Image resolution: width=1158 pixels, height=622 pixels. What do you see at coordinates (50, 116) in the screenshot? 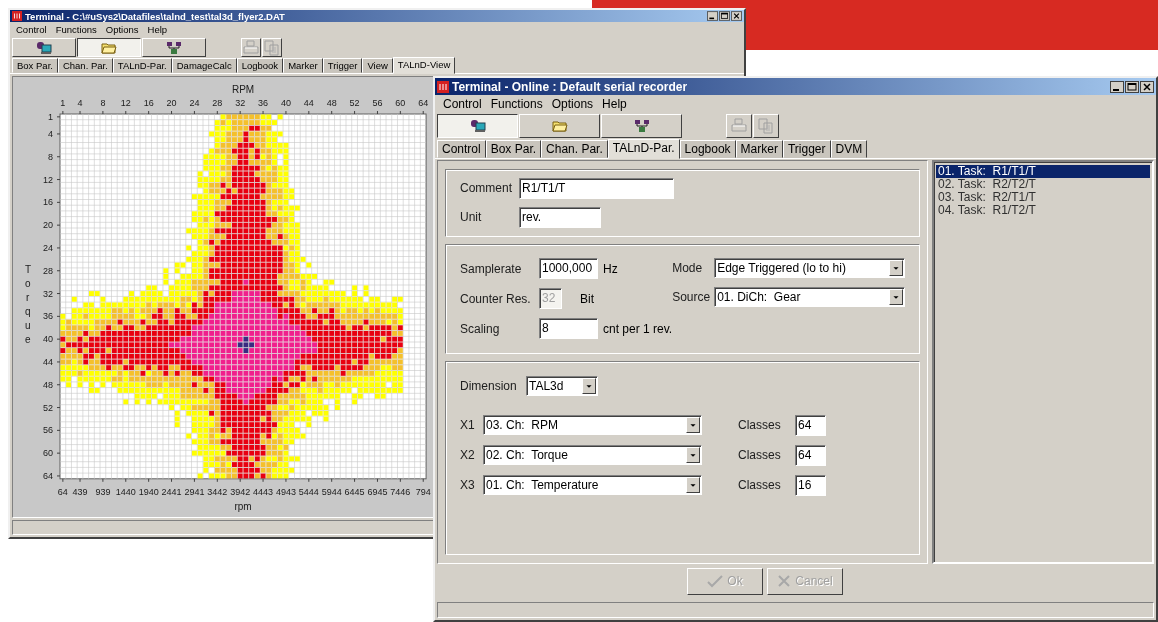
I see `tick-label: 1` at bounding box center [50, 116].